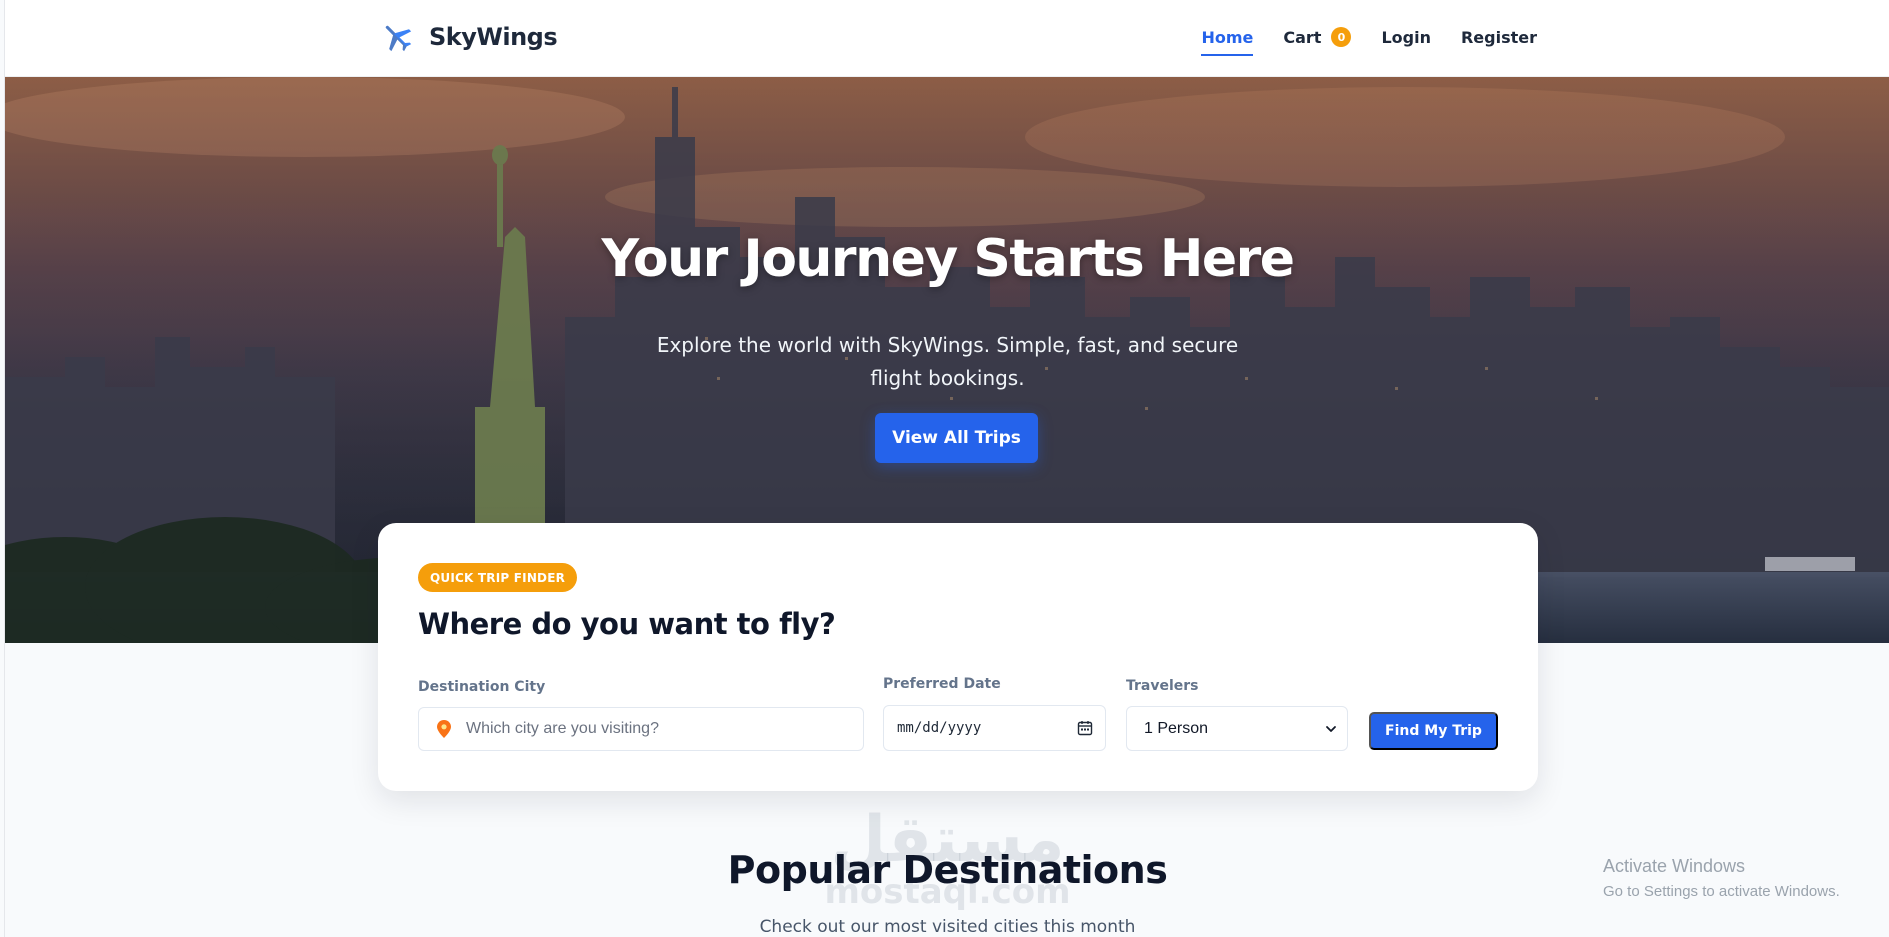 The width and height of the screenshot is (1889, 937). What do you see at coordinates (493, 37) in the screenshot?
I see `brand-name: SkyWings` at bounding box center [493, 37].